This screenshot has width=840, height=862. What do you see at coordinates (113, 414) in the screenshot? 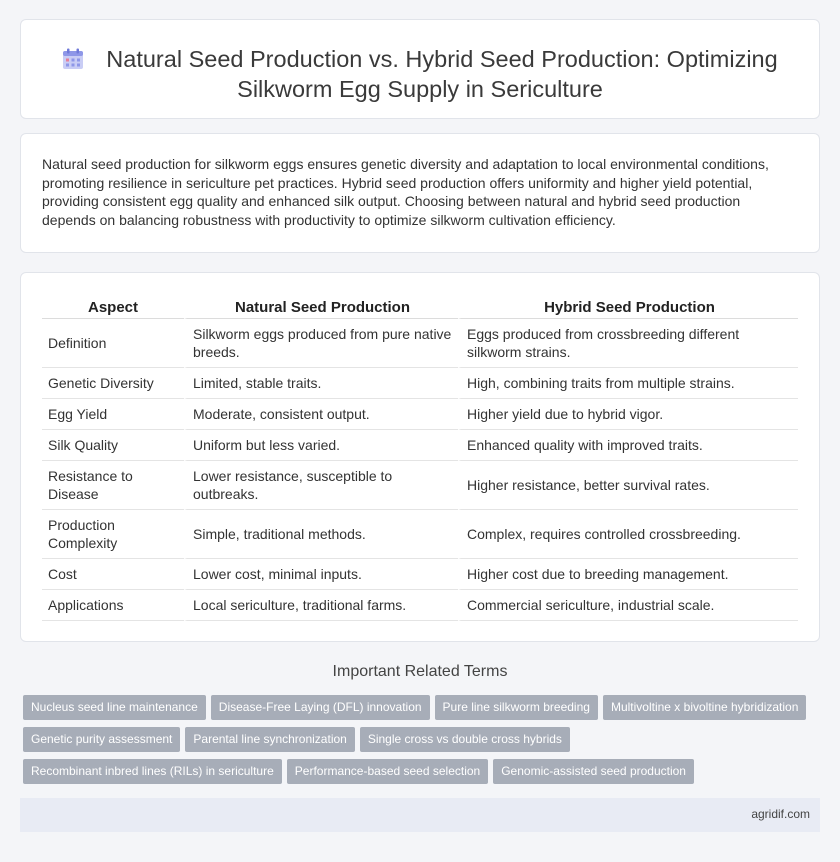
I see `aspect-cell: Egg Yield` at bounding box center [113, 414].